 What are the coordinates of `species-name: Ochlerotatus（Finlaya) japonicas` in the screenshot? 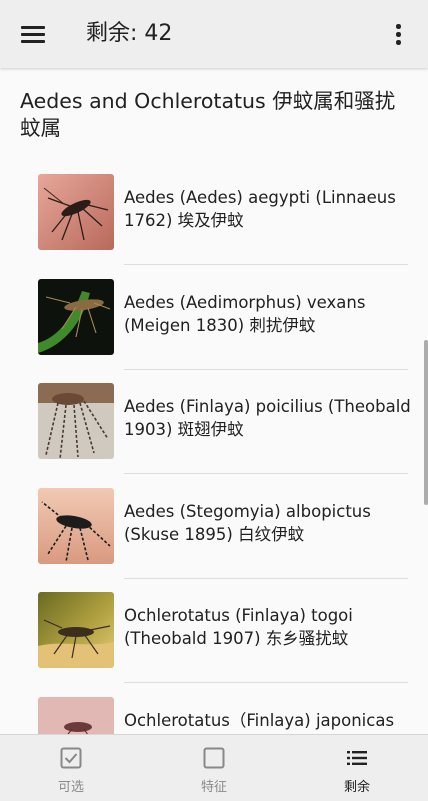 It's located at (259, 720).